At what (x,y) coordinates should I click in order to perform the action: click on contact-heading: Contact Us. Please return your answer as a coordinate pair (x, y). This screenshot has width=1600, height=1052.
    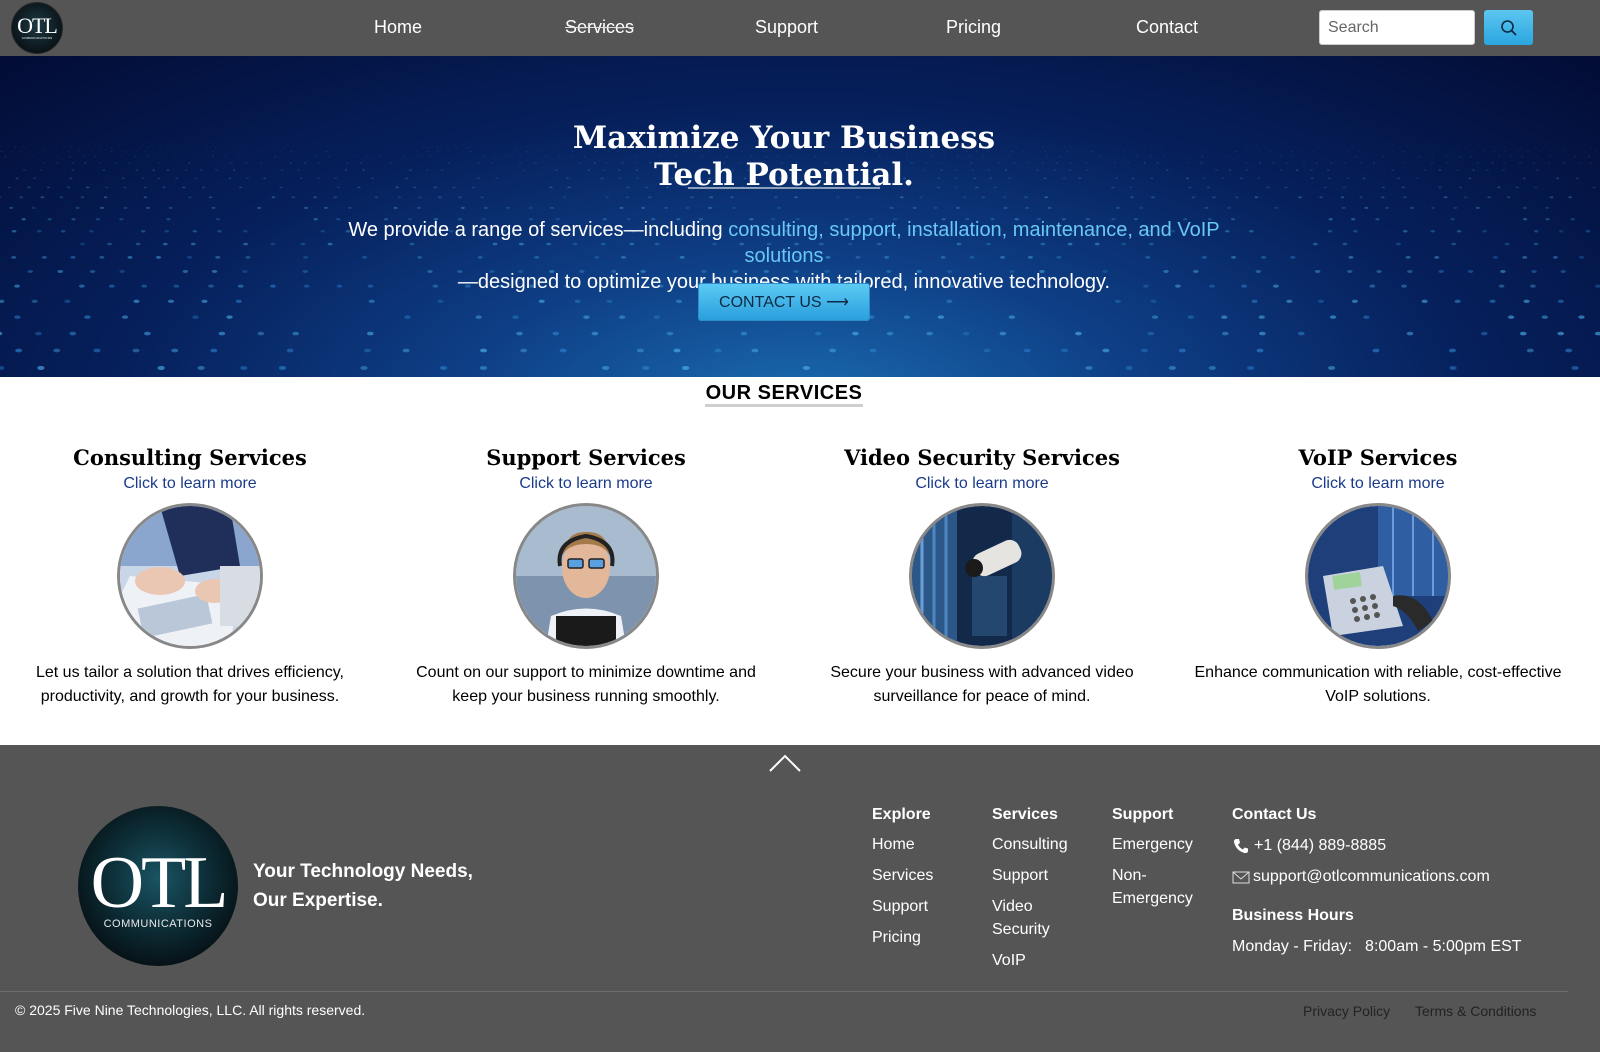
    Looking at the image, I should click on (1274, 814).